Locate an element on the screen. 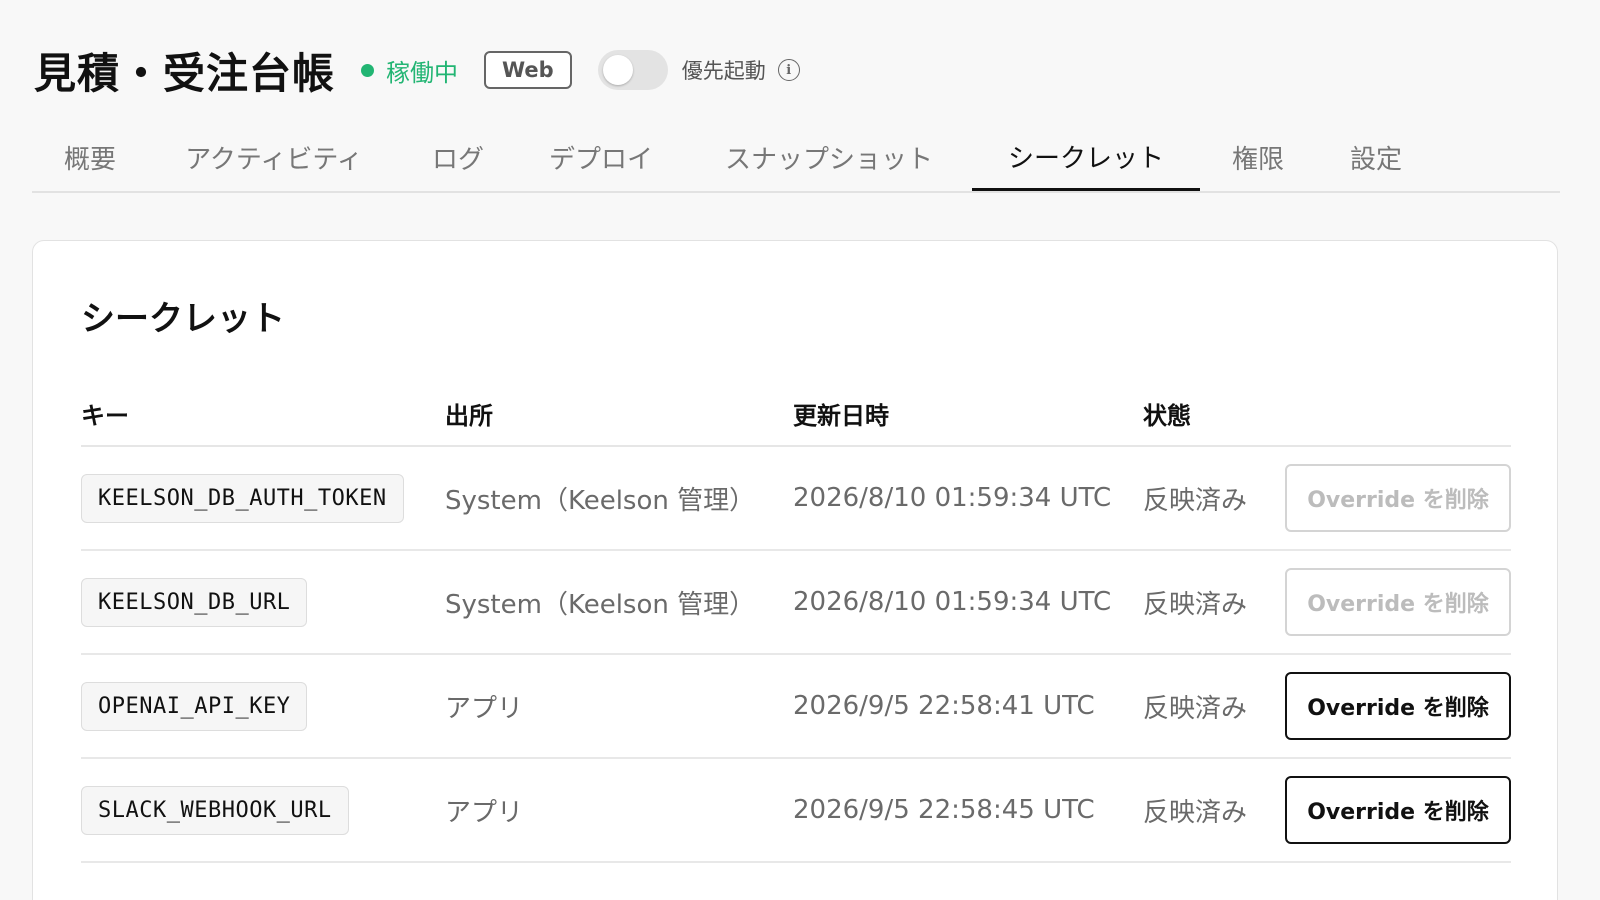 Image resolution: width=1600 pixels, height=900 pixels. secret-key: SLACK_WEBHOOK_URL is located at coordinates (215, 810).